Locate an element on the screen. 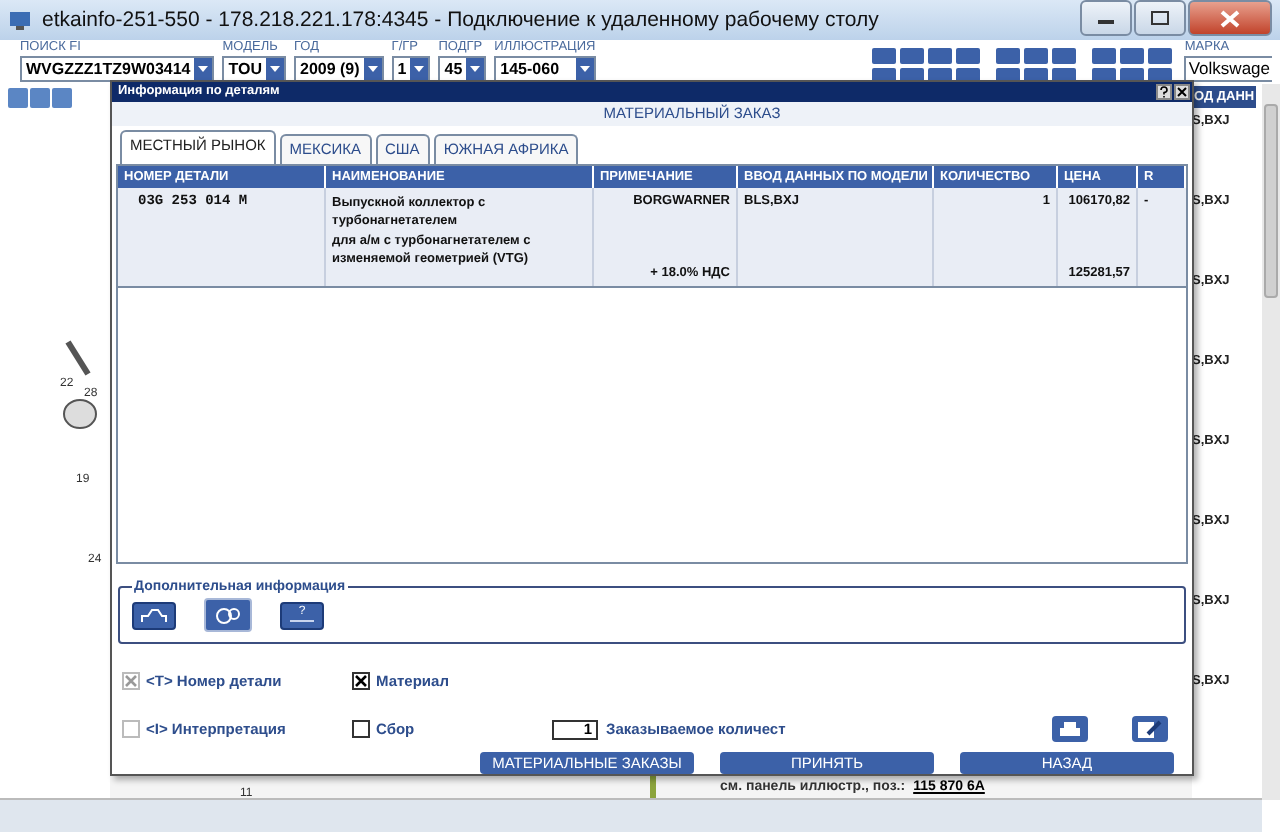 The width and height of the screenshot is (1280, 832). print-button is located at coordinates (1070, 729).